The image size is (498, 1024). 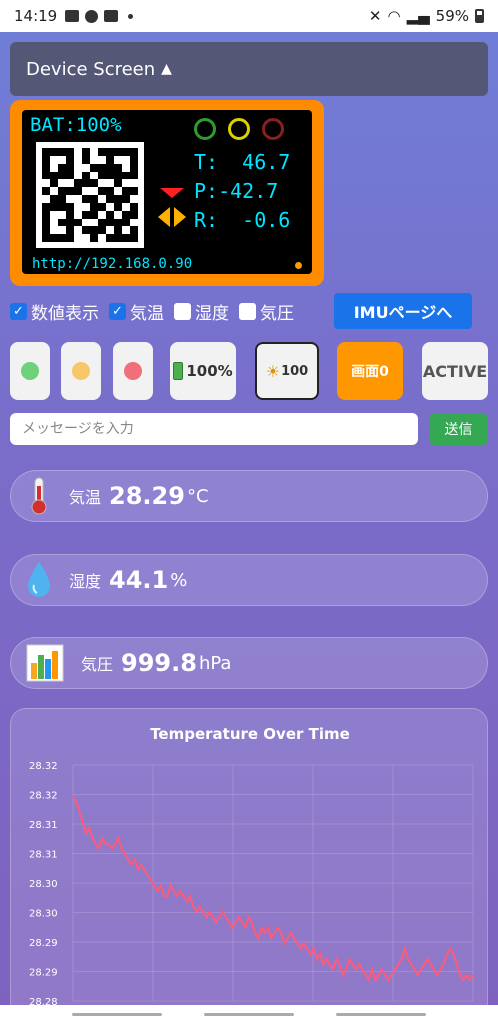 What do you see at coordinates (375, 16) in the screenshot?
I see `mute-icon: ✕` at bounding box center [375, 16].